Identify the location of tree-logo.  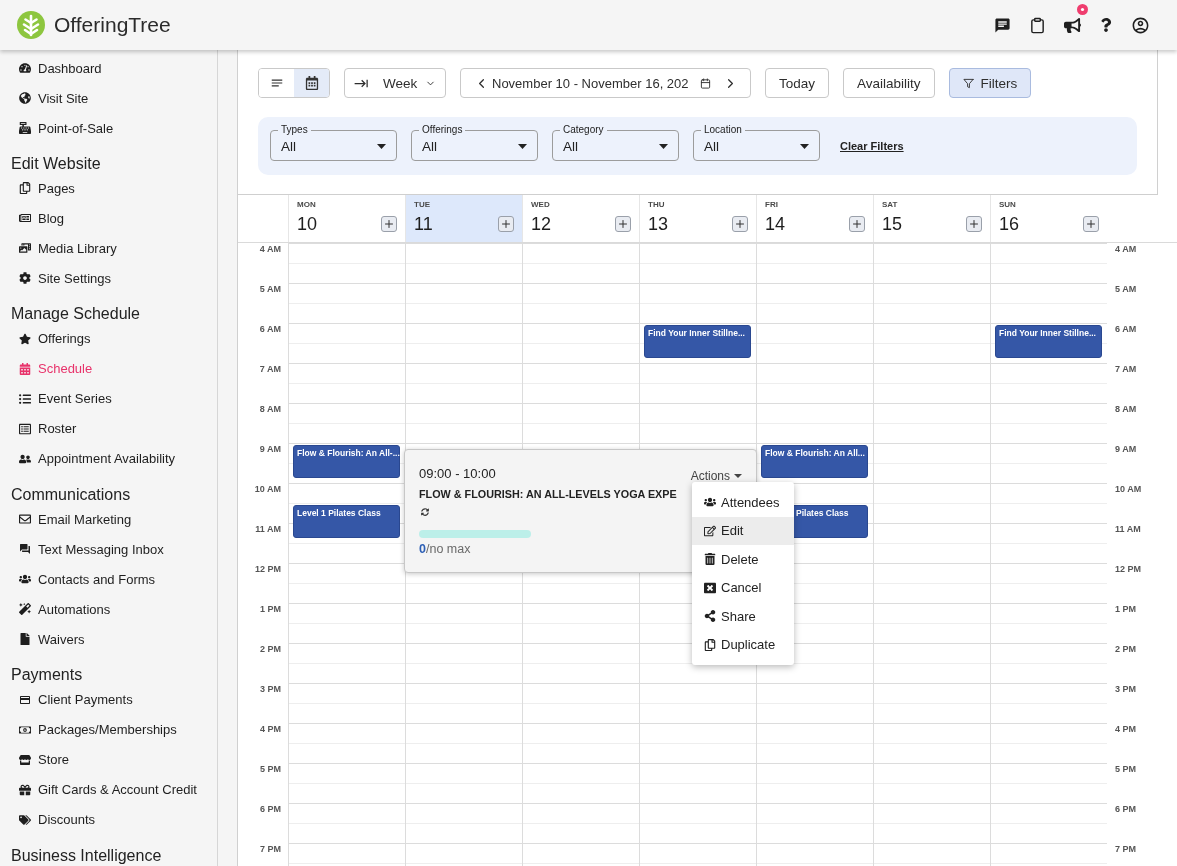
(31, 25).